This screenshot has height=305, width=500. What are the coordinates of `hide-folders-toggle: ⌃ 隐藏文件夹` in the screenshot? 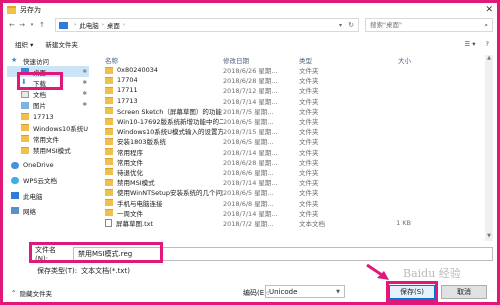 It's located at (31, 293).